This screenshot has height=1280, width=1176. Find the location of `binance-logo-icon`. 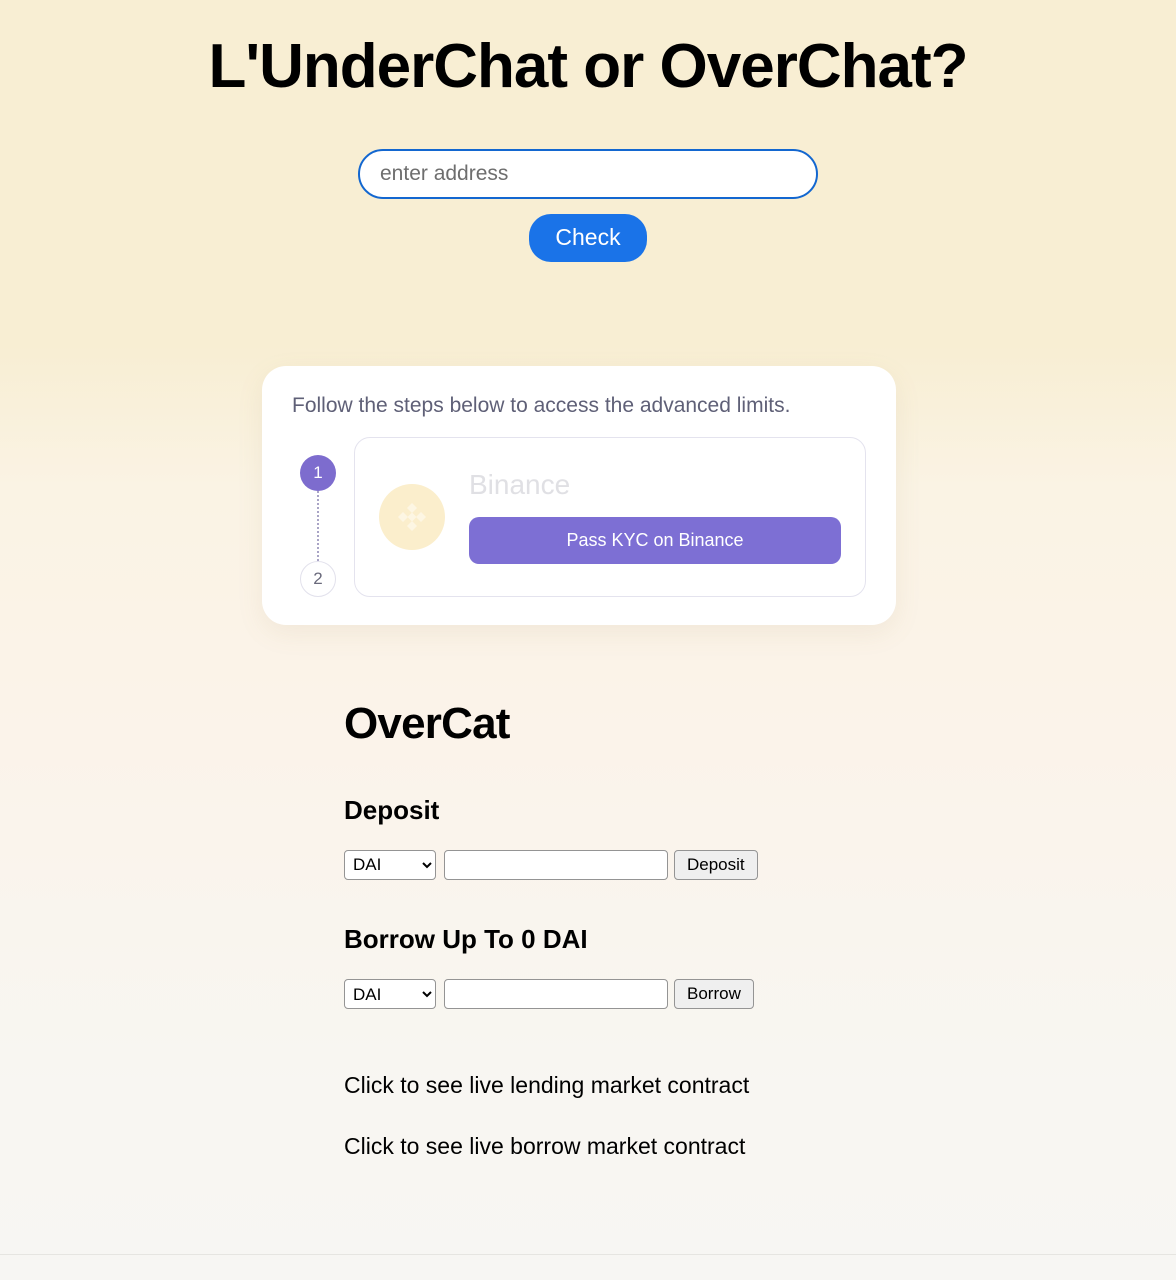

binance-logo-icon is located at coordinates (412, 517).